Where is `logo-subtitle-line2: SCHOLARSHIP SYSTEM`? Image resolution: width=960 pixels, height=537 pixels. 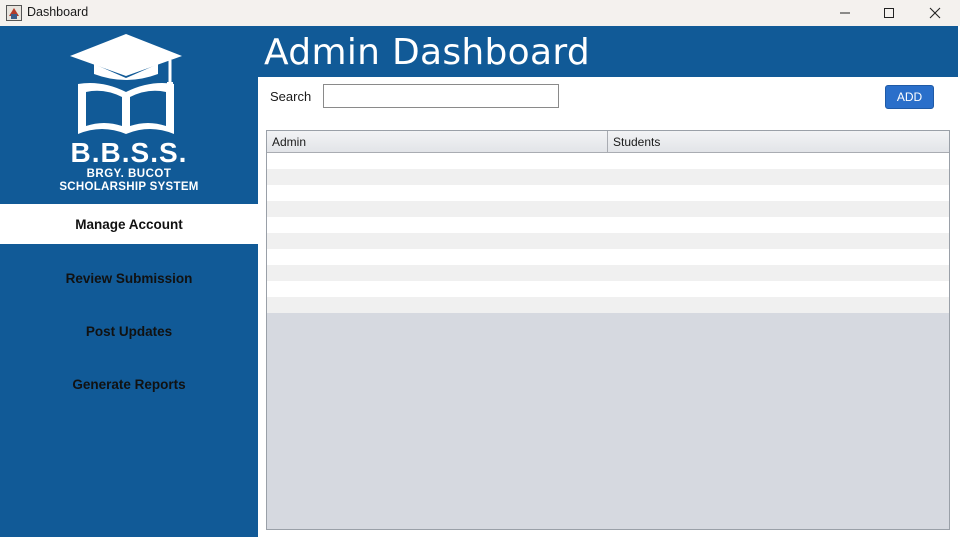 logo-subtitle-line2: SCHOLARSHIP SYSTEM is located at coordinates (129, 187).